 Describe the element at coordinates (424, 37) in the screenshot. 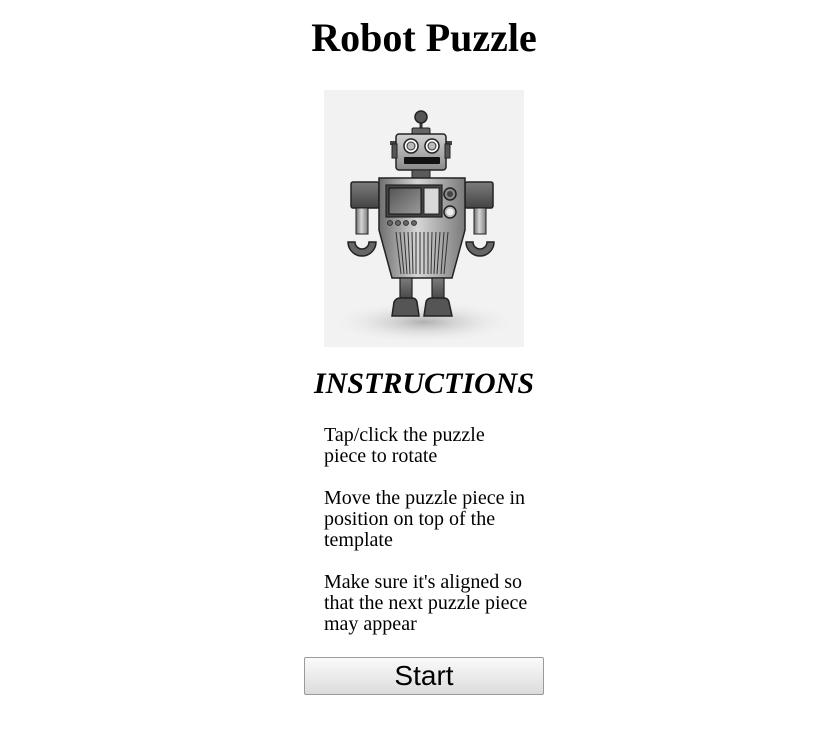

I see `page-title: Robot Puzzle` at that location.